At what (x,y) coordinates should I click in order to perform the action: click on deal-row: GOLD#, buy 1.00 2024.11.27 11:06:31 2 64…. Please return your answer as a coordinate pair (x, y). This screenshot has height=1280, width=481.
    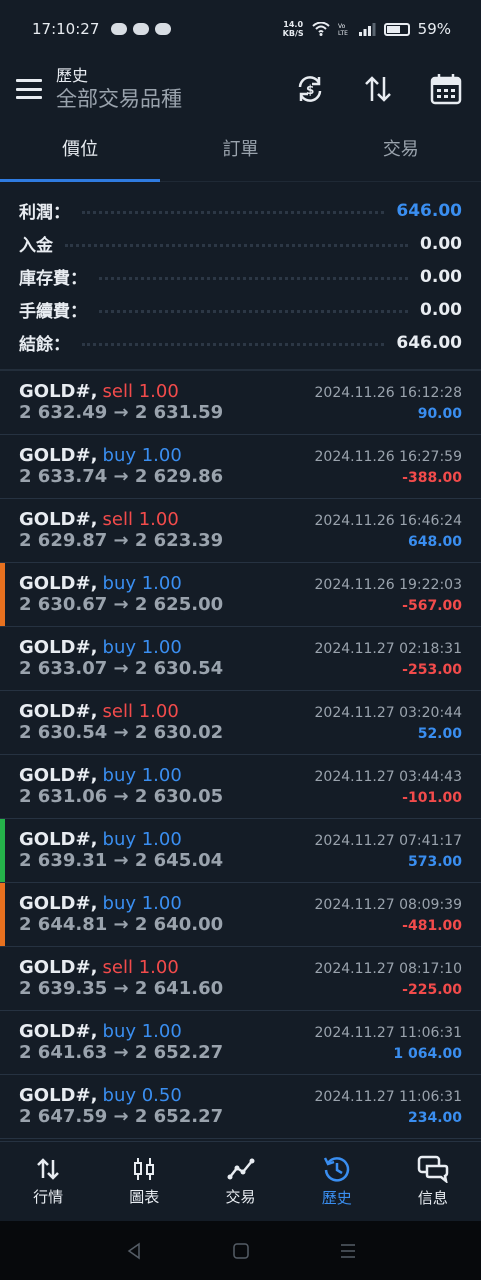
    Looking at the image, I should click on (240, 1043).